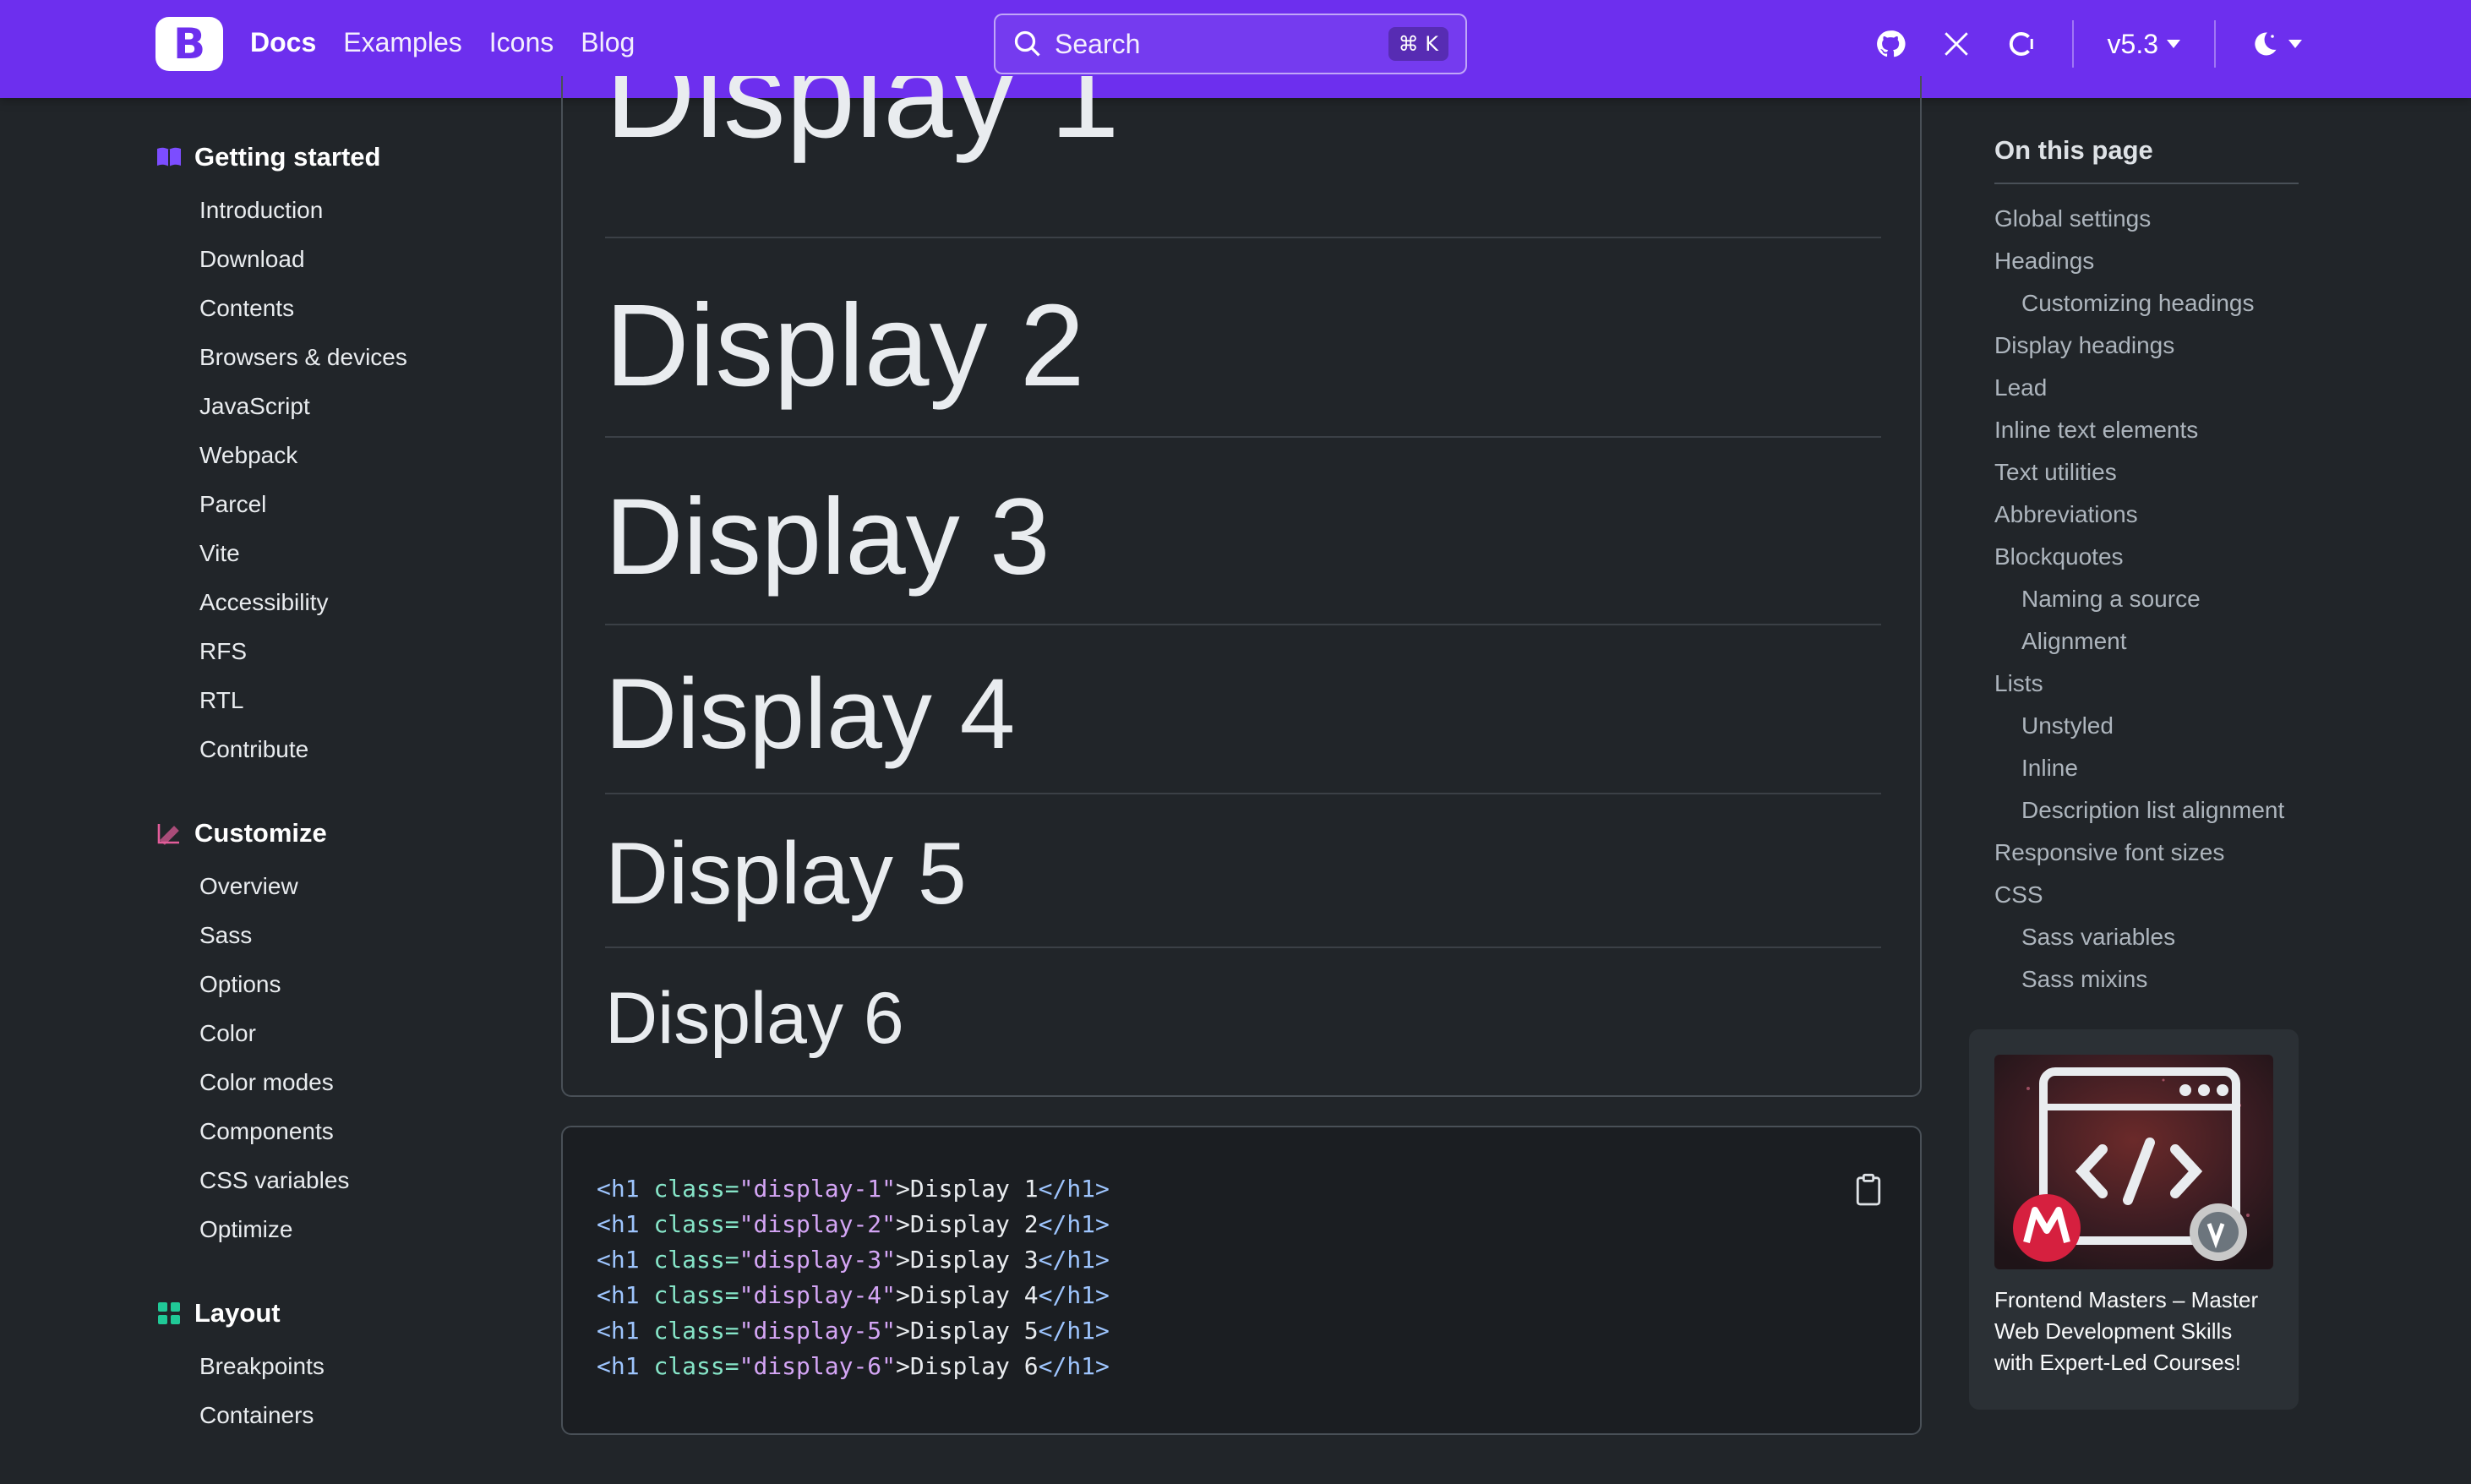 This screenshot has width=2471, height=1484. What do you see at coordinates (2276, 44) in the screenshot?
I see `theme-toggle` at bounding box center [2276, 44].